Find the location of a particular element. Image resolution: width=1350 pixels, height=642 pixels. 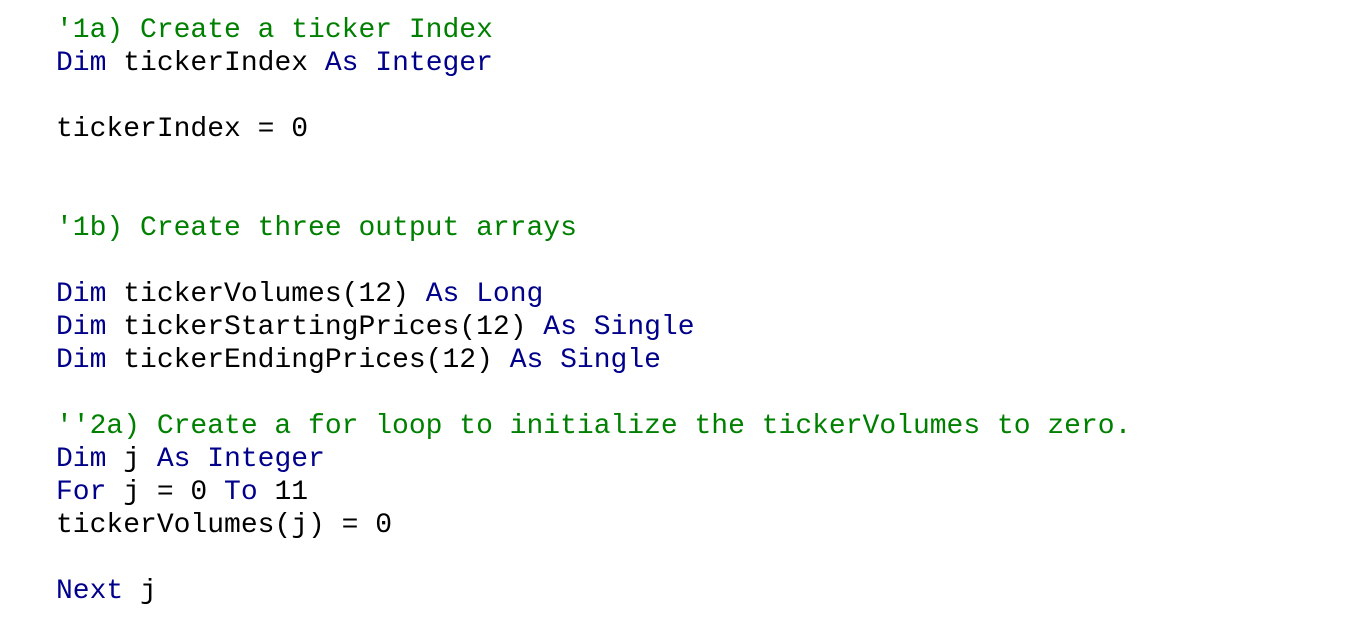

code-text: tickerIndex = 0 is located at coordinates (182, 129).